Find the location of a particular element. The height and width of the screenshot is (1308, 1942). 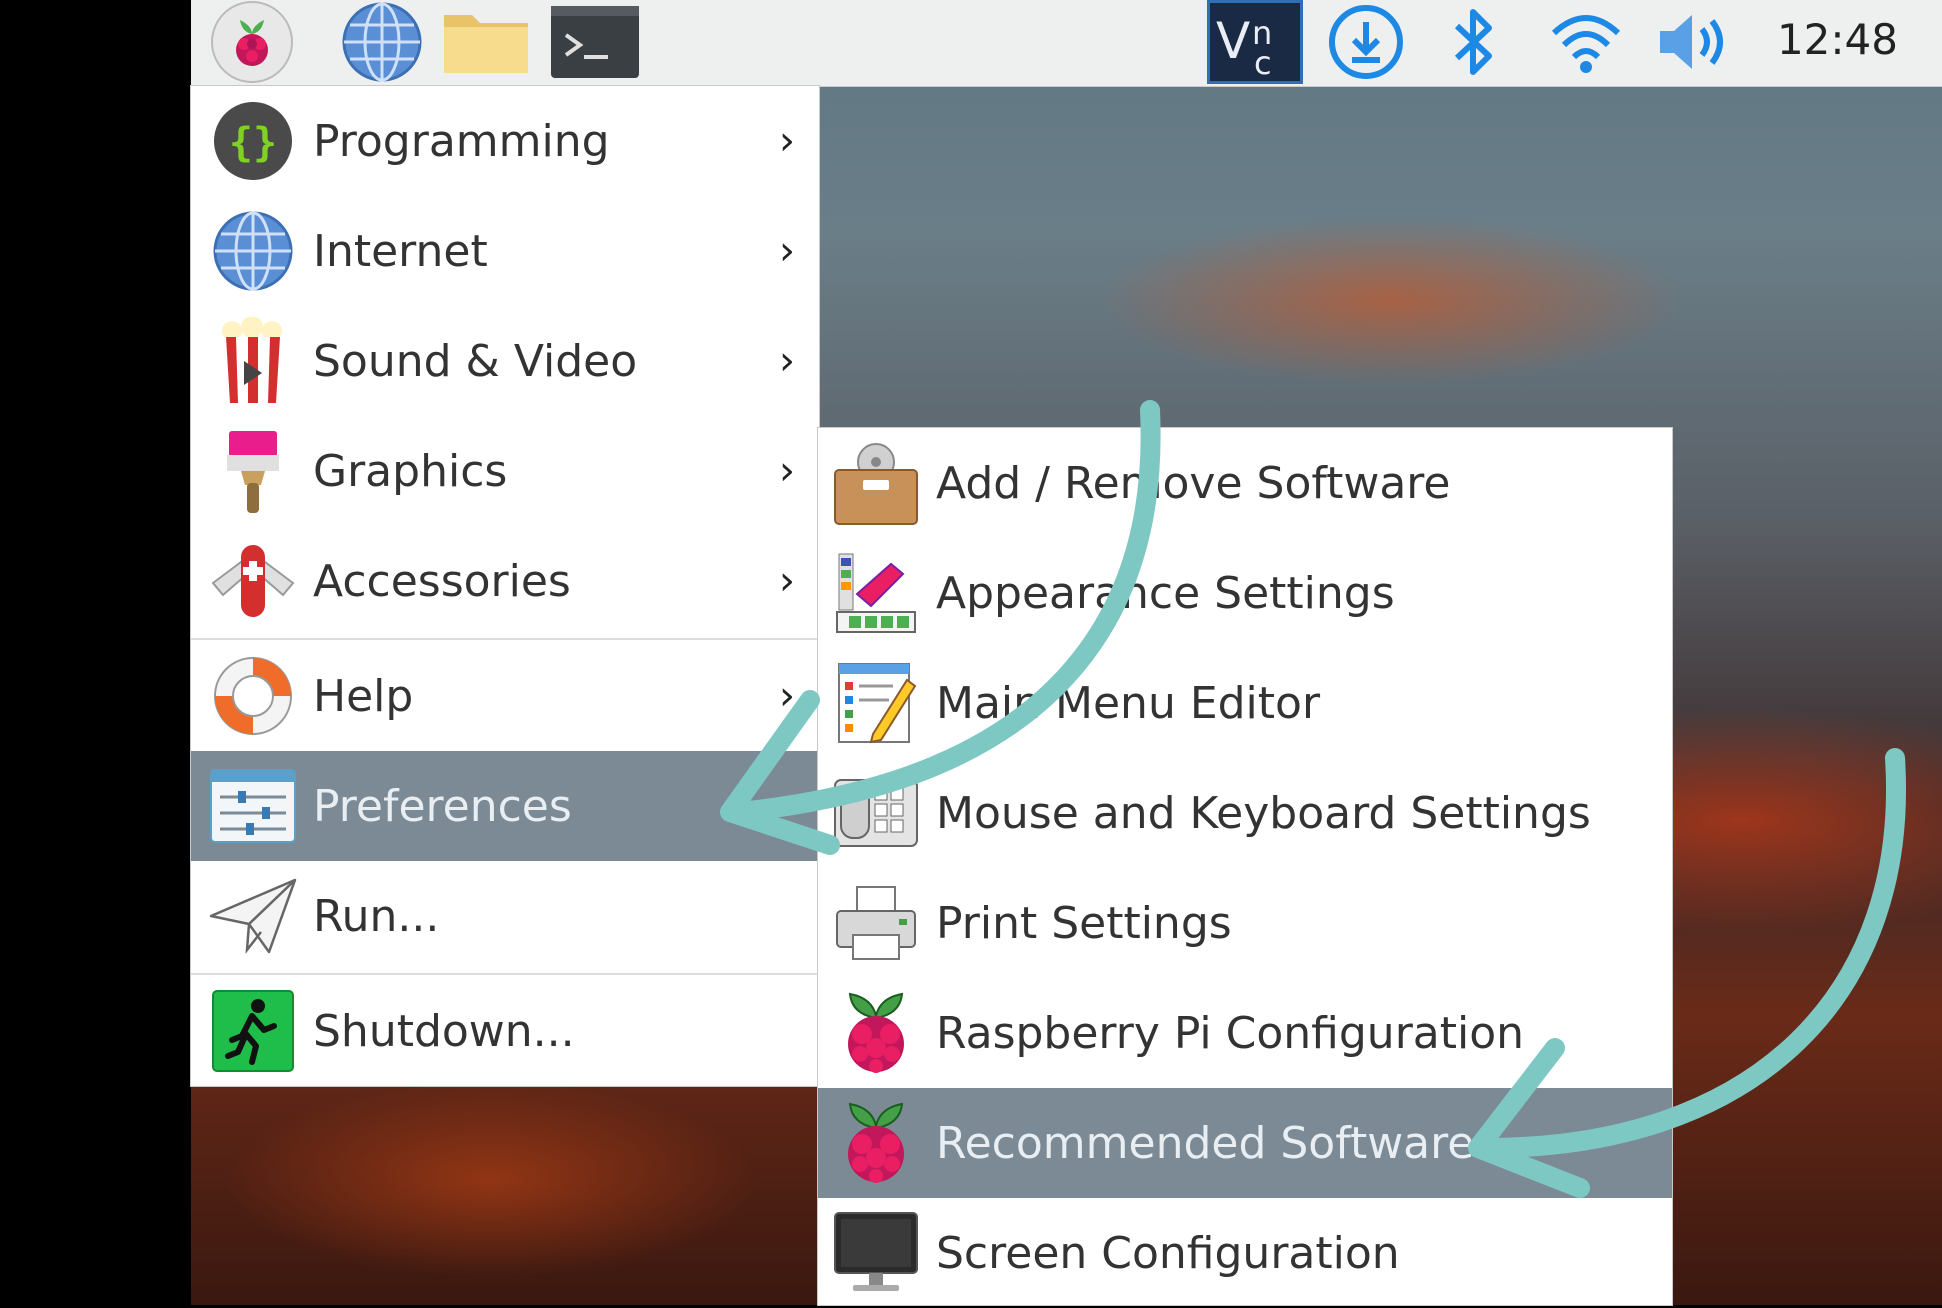

taskbar: V n c 12:48 is located at coordinates (1066, 43).